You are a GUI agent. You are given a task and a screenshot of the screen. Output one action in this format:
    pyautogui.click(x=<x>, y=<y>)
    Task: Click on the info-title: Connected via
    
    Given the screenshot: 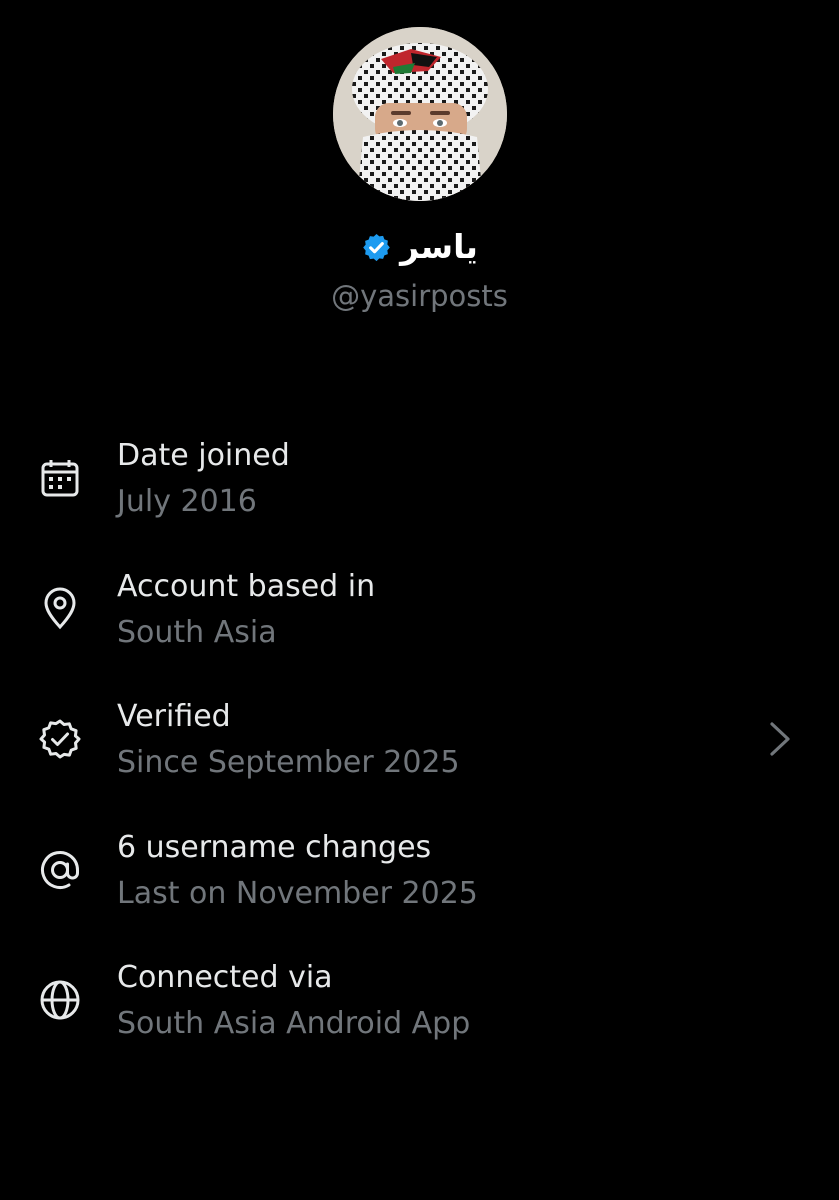 What is the action you would take?
    pyautogui.click(x=225, y=977)
    